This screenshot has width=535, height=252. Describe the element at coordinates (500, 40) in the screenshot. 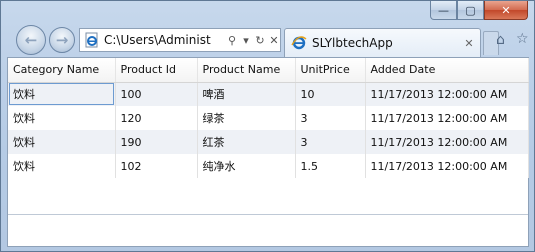

I see `home-icon: ⌂` at that location.